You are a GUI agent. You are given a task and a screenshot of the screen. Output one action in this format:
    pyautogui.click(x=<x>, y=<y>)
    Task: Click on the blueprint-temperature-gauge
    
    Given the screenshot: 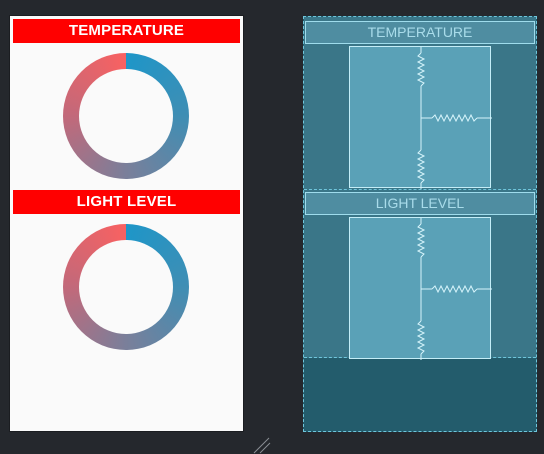 What is the action you would take?
    pyautogui.click(x=420, y=117)
    